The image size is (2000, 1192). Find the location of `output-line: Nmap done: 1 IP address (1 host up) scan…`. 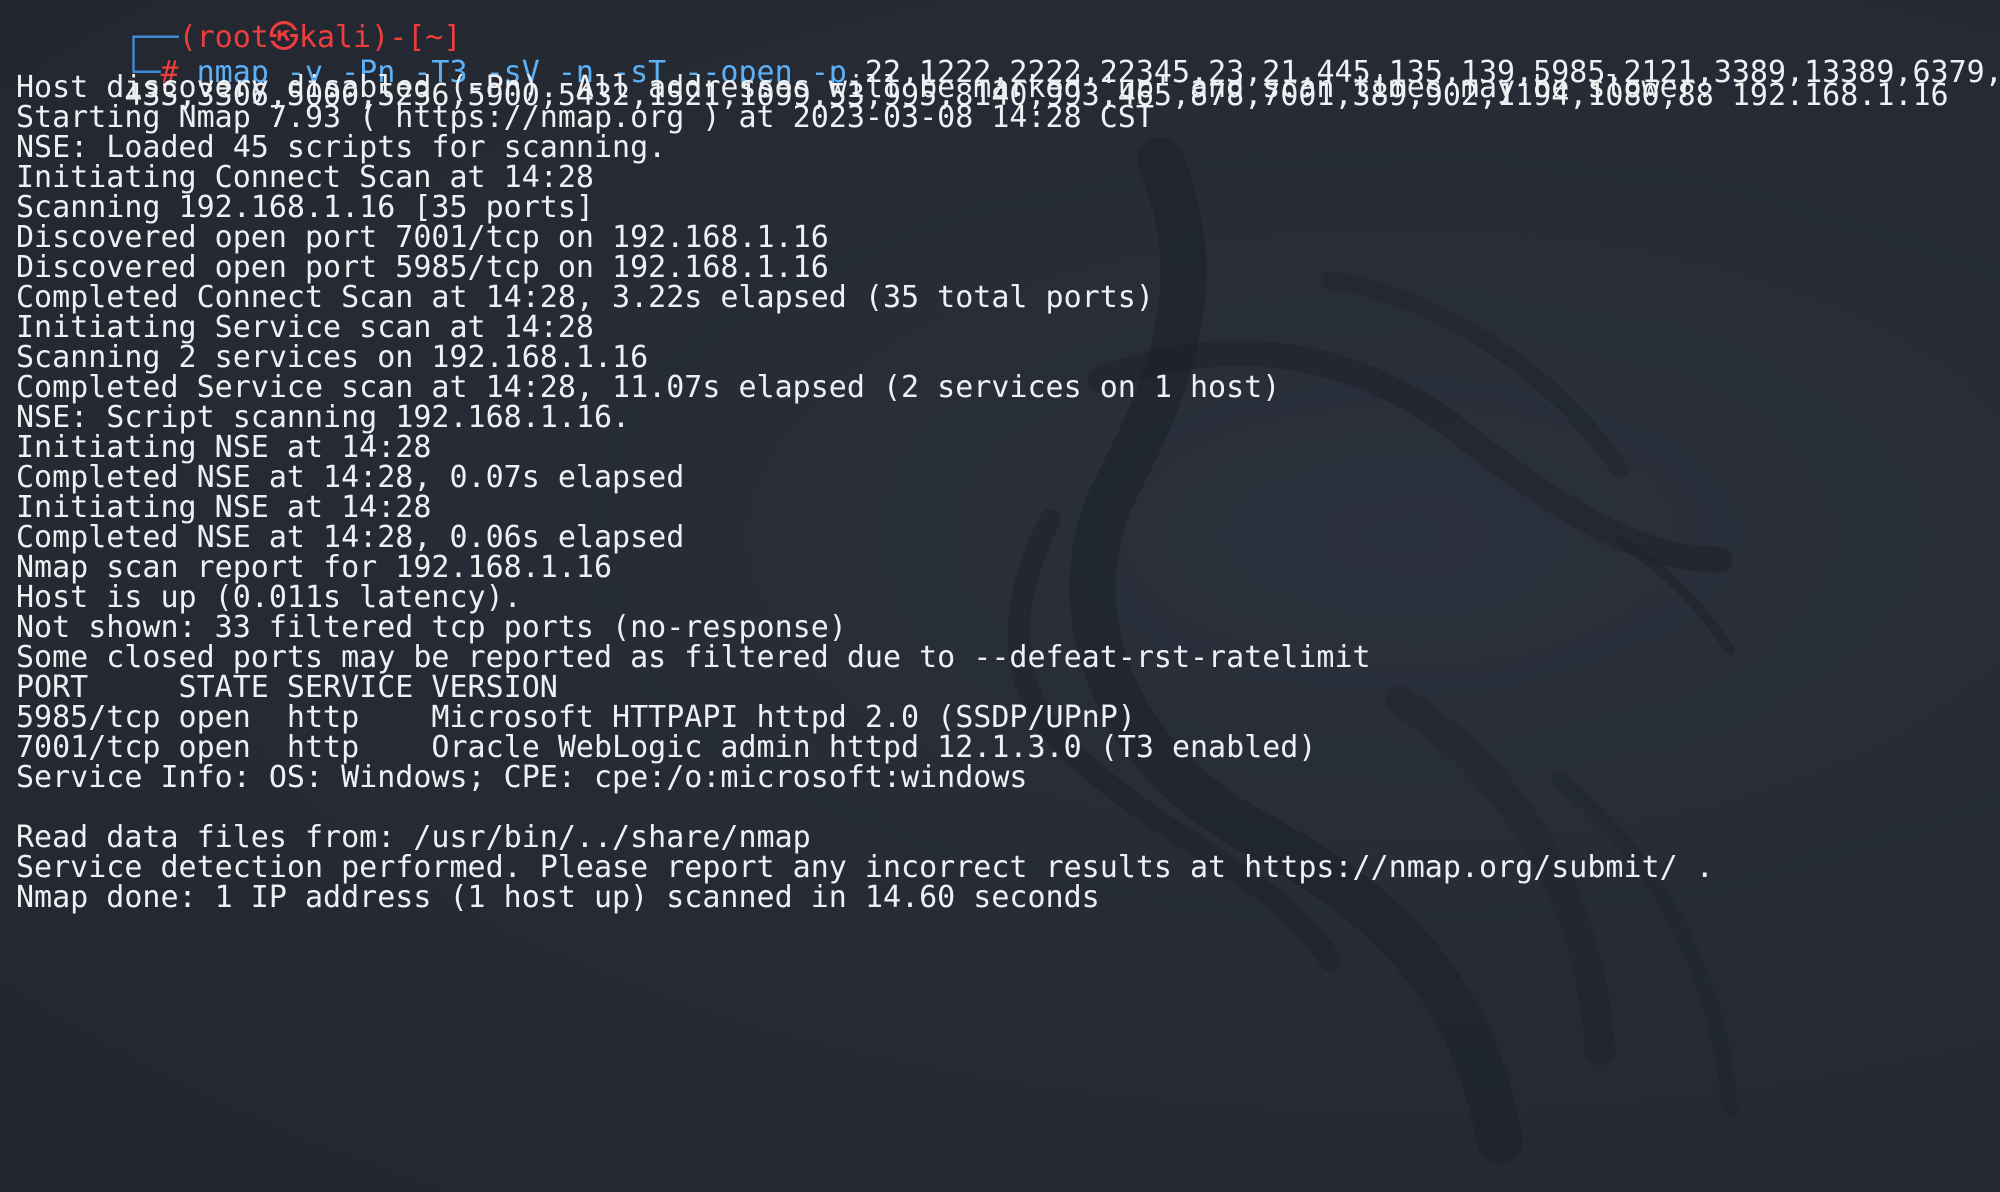

output-line: Nmap done: 1 IP address (1 host up) scan… is located at coordinates (558, 897).